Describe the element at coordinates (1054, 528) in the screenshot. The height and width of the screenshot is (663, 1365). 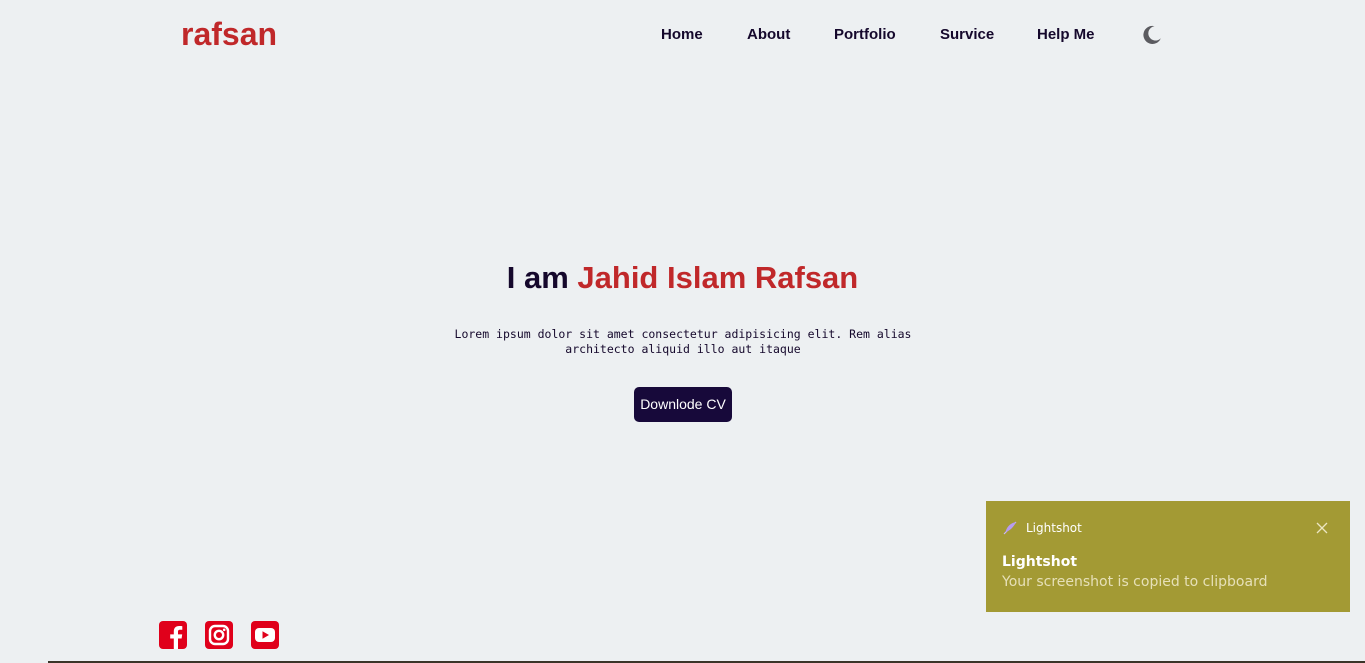
I see `toast-app-name: Lightshot` at that location.